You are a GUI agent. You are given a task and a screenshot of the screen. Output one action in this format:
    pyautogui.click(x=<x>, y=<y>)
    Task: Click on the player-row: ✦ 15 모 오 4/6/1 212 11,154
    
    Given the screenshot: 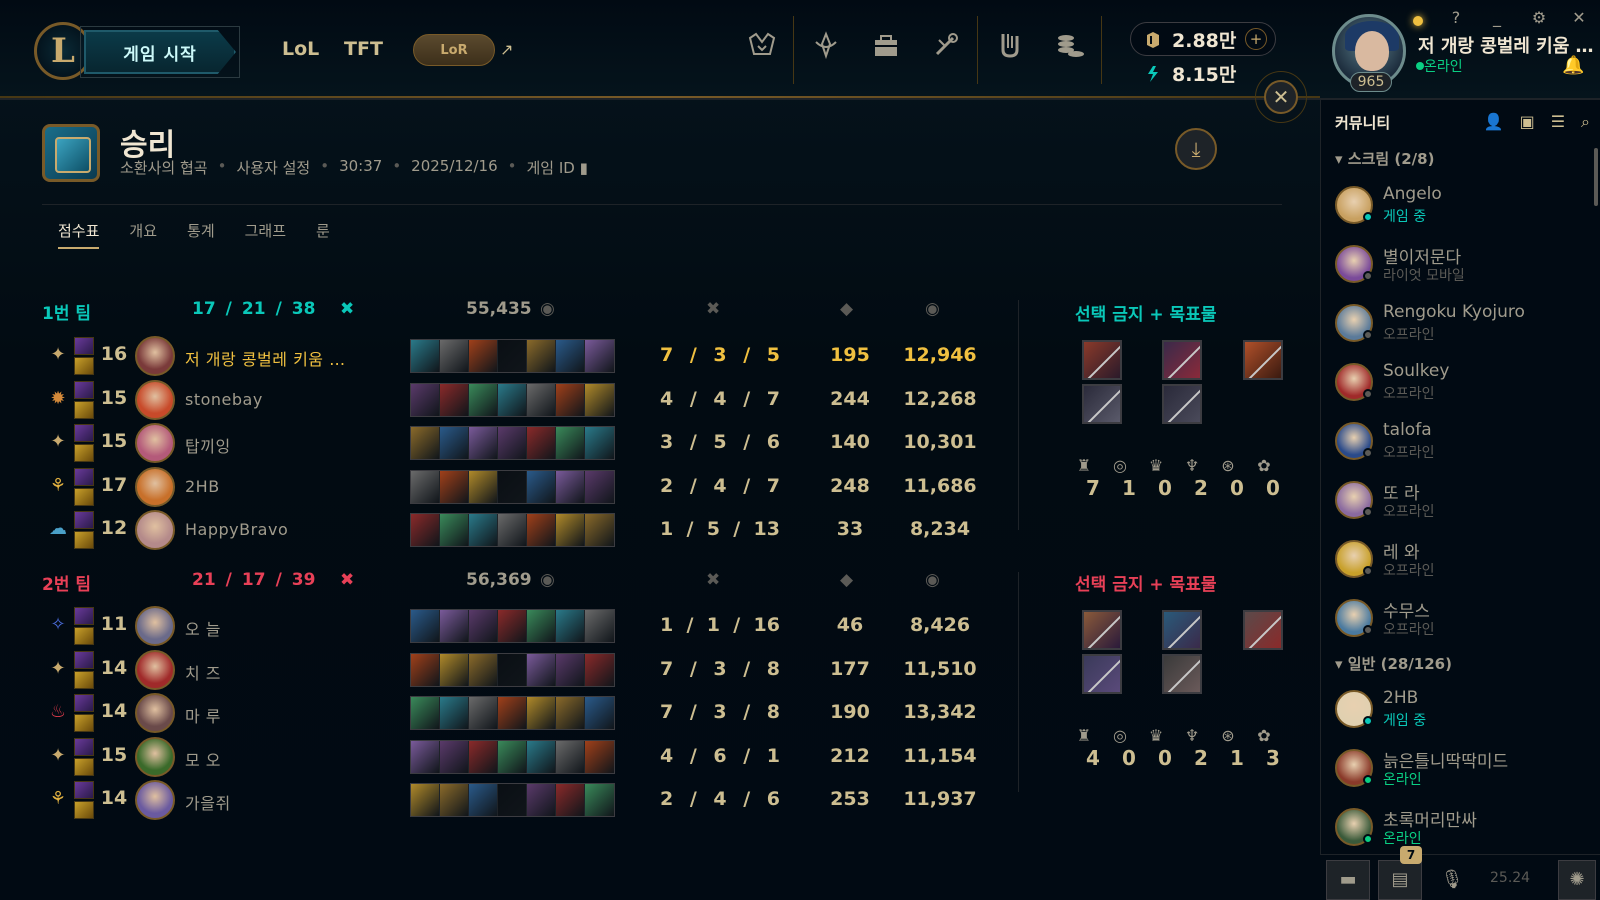 What is the action you would take?
    pyautogui.click(x=500, y=757)
    